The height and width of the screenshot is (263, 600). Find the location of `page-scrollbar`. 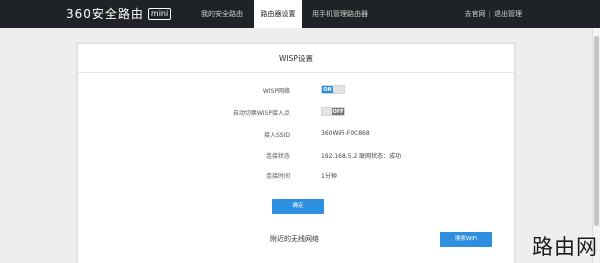

page-scrollbar is located at coordinates (596, 145).